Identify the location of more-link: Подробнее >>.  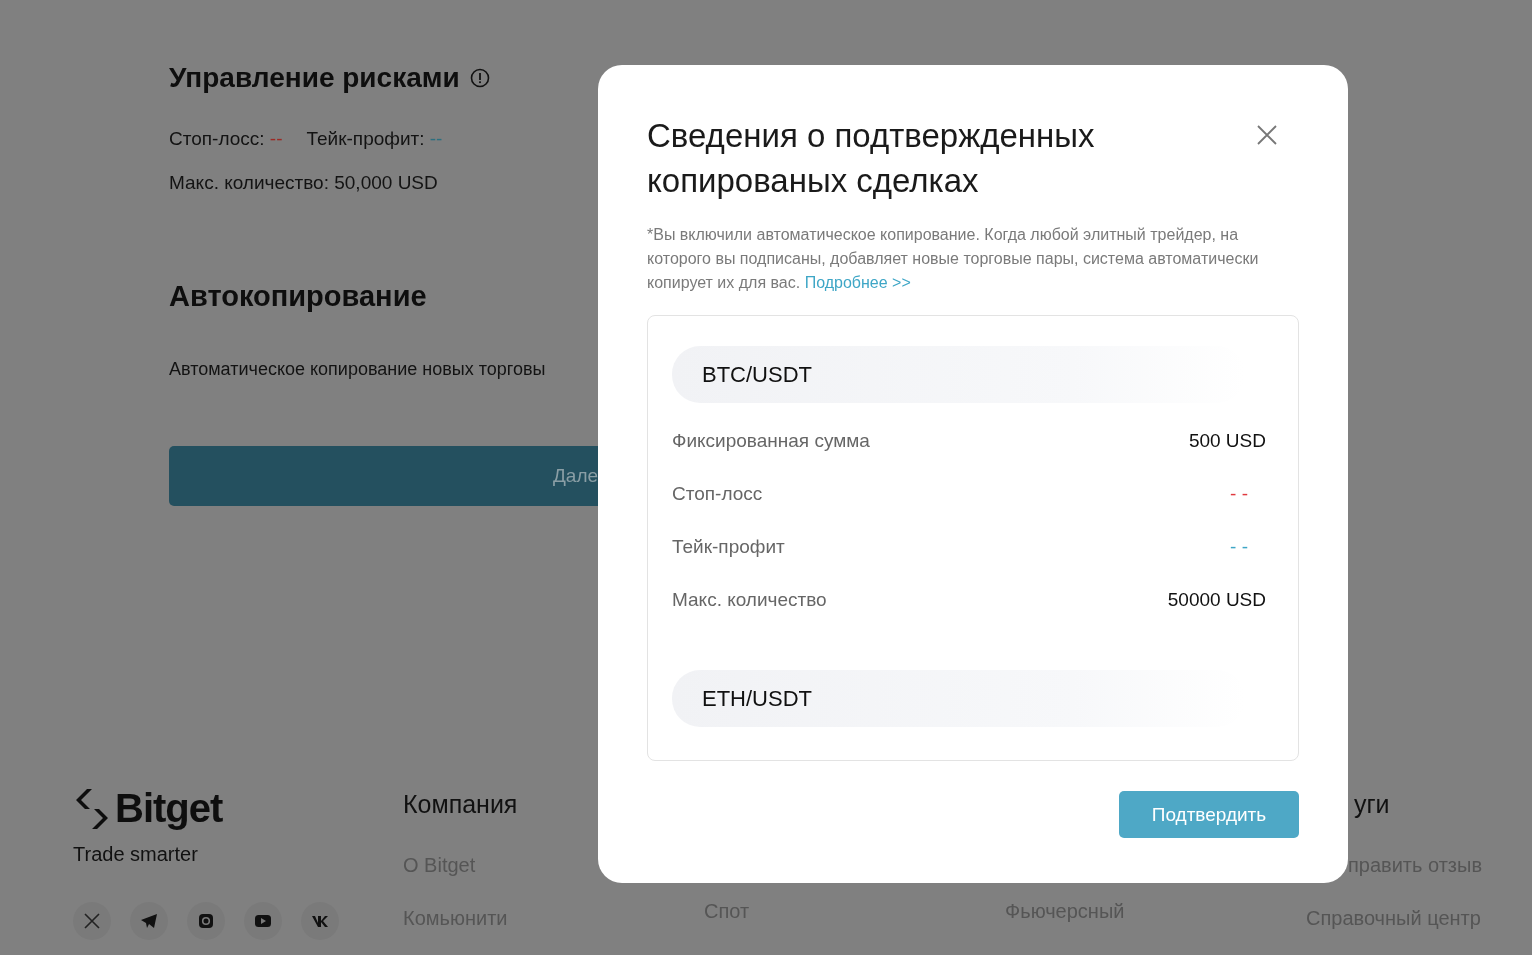
(857, 282).